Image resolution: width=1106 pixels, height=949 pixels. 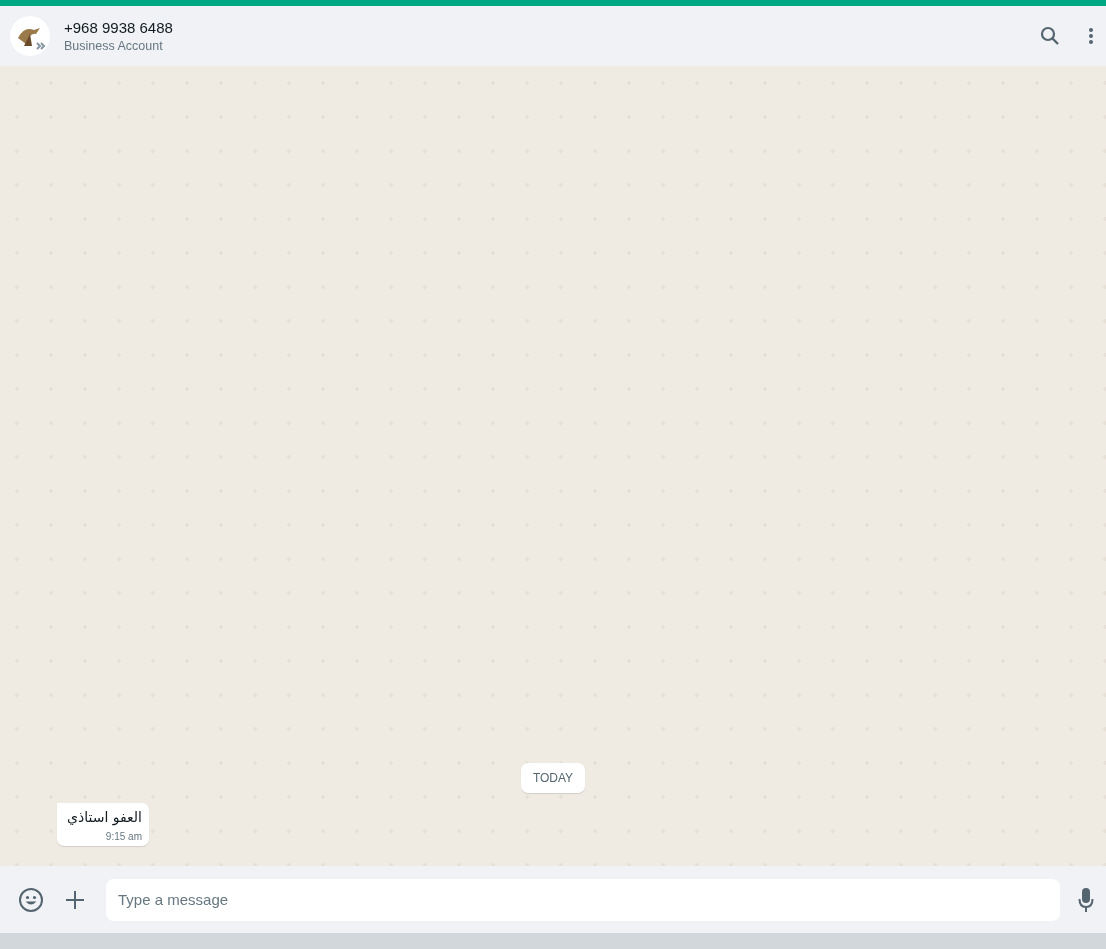 What do you see at coordinates (31, 899) in the screenshot?
I see `emoji-icon` at bounding box center [31, 899].